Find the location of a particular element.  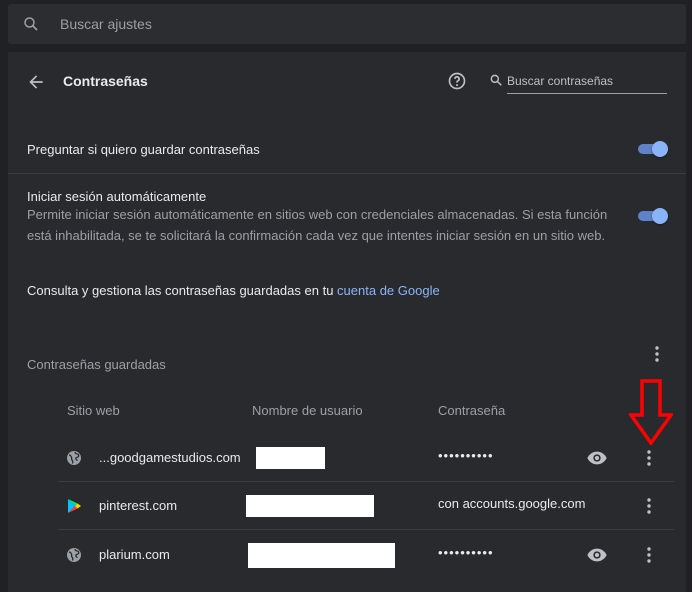

page-title: Contraseñas is located at coordinates (105, 81).